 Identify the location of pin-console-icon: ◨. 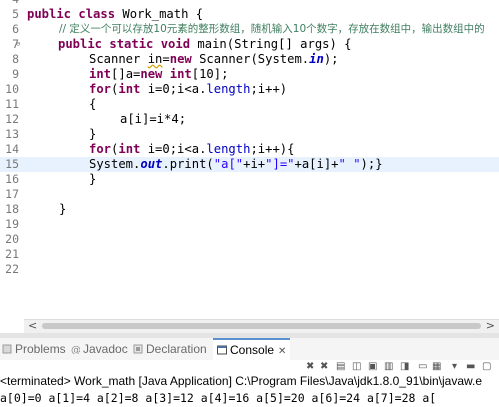
(404, 366).